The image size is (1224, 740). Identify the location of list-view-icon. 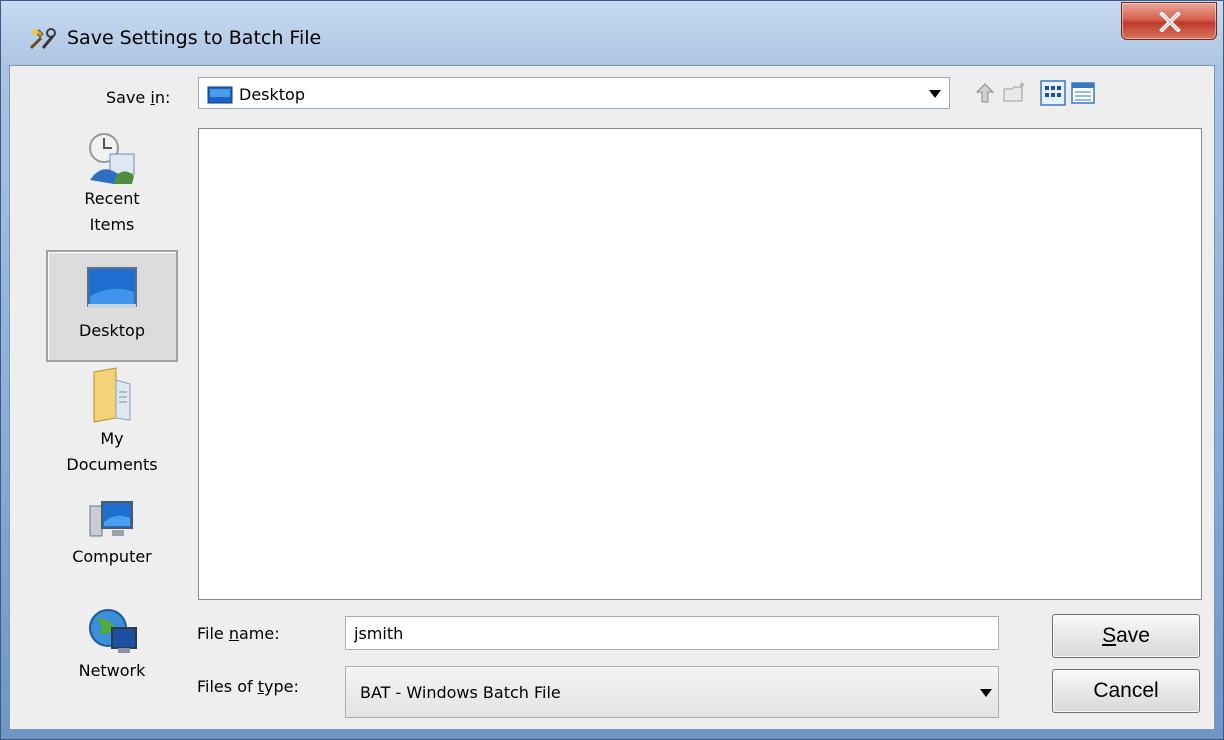
(1053, 93).